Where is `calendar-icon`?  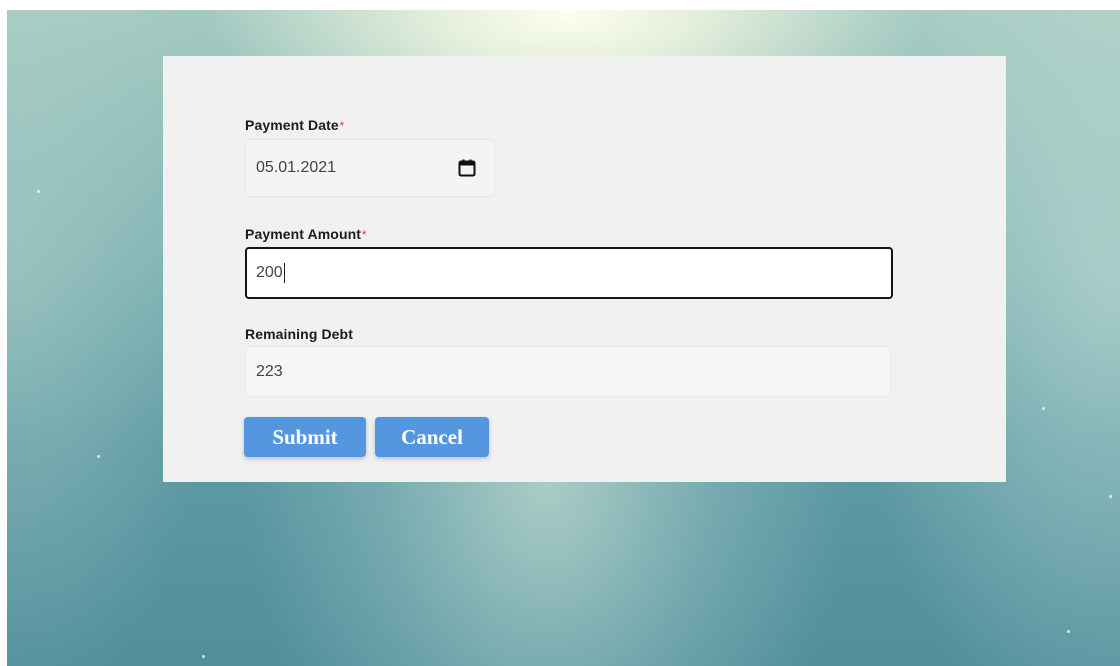 calendar-icon is located at coordinates (467, 168).